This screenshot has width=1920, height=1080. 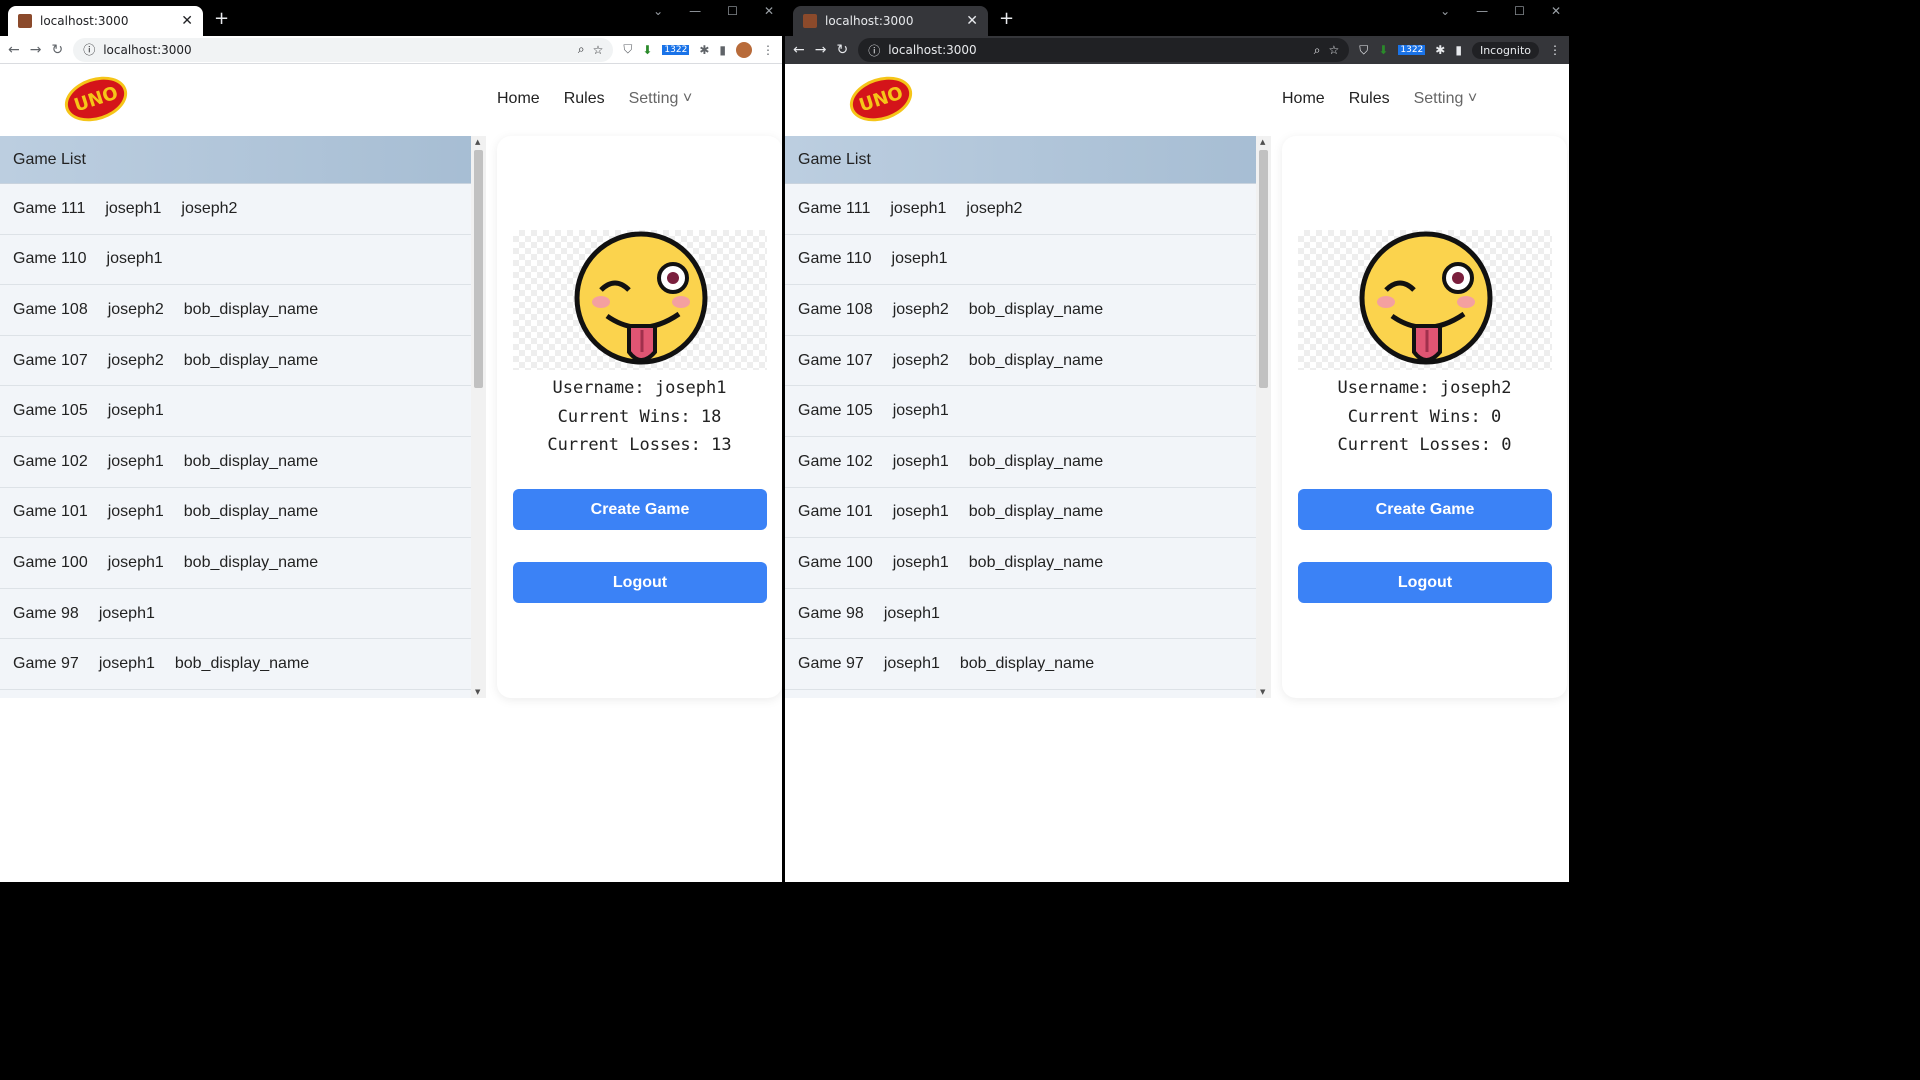 I want to click on incognito-badge: Incognito, so click(x=1505, y=50).